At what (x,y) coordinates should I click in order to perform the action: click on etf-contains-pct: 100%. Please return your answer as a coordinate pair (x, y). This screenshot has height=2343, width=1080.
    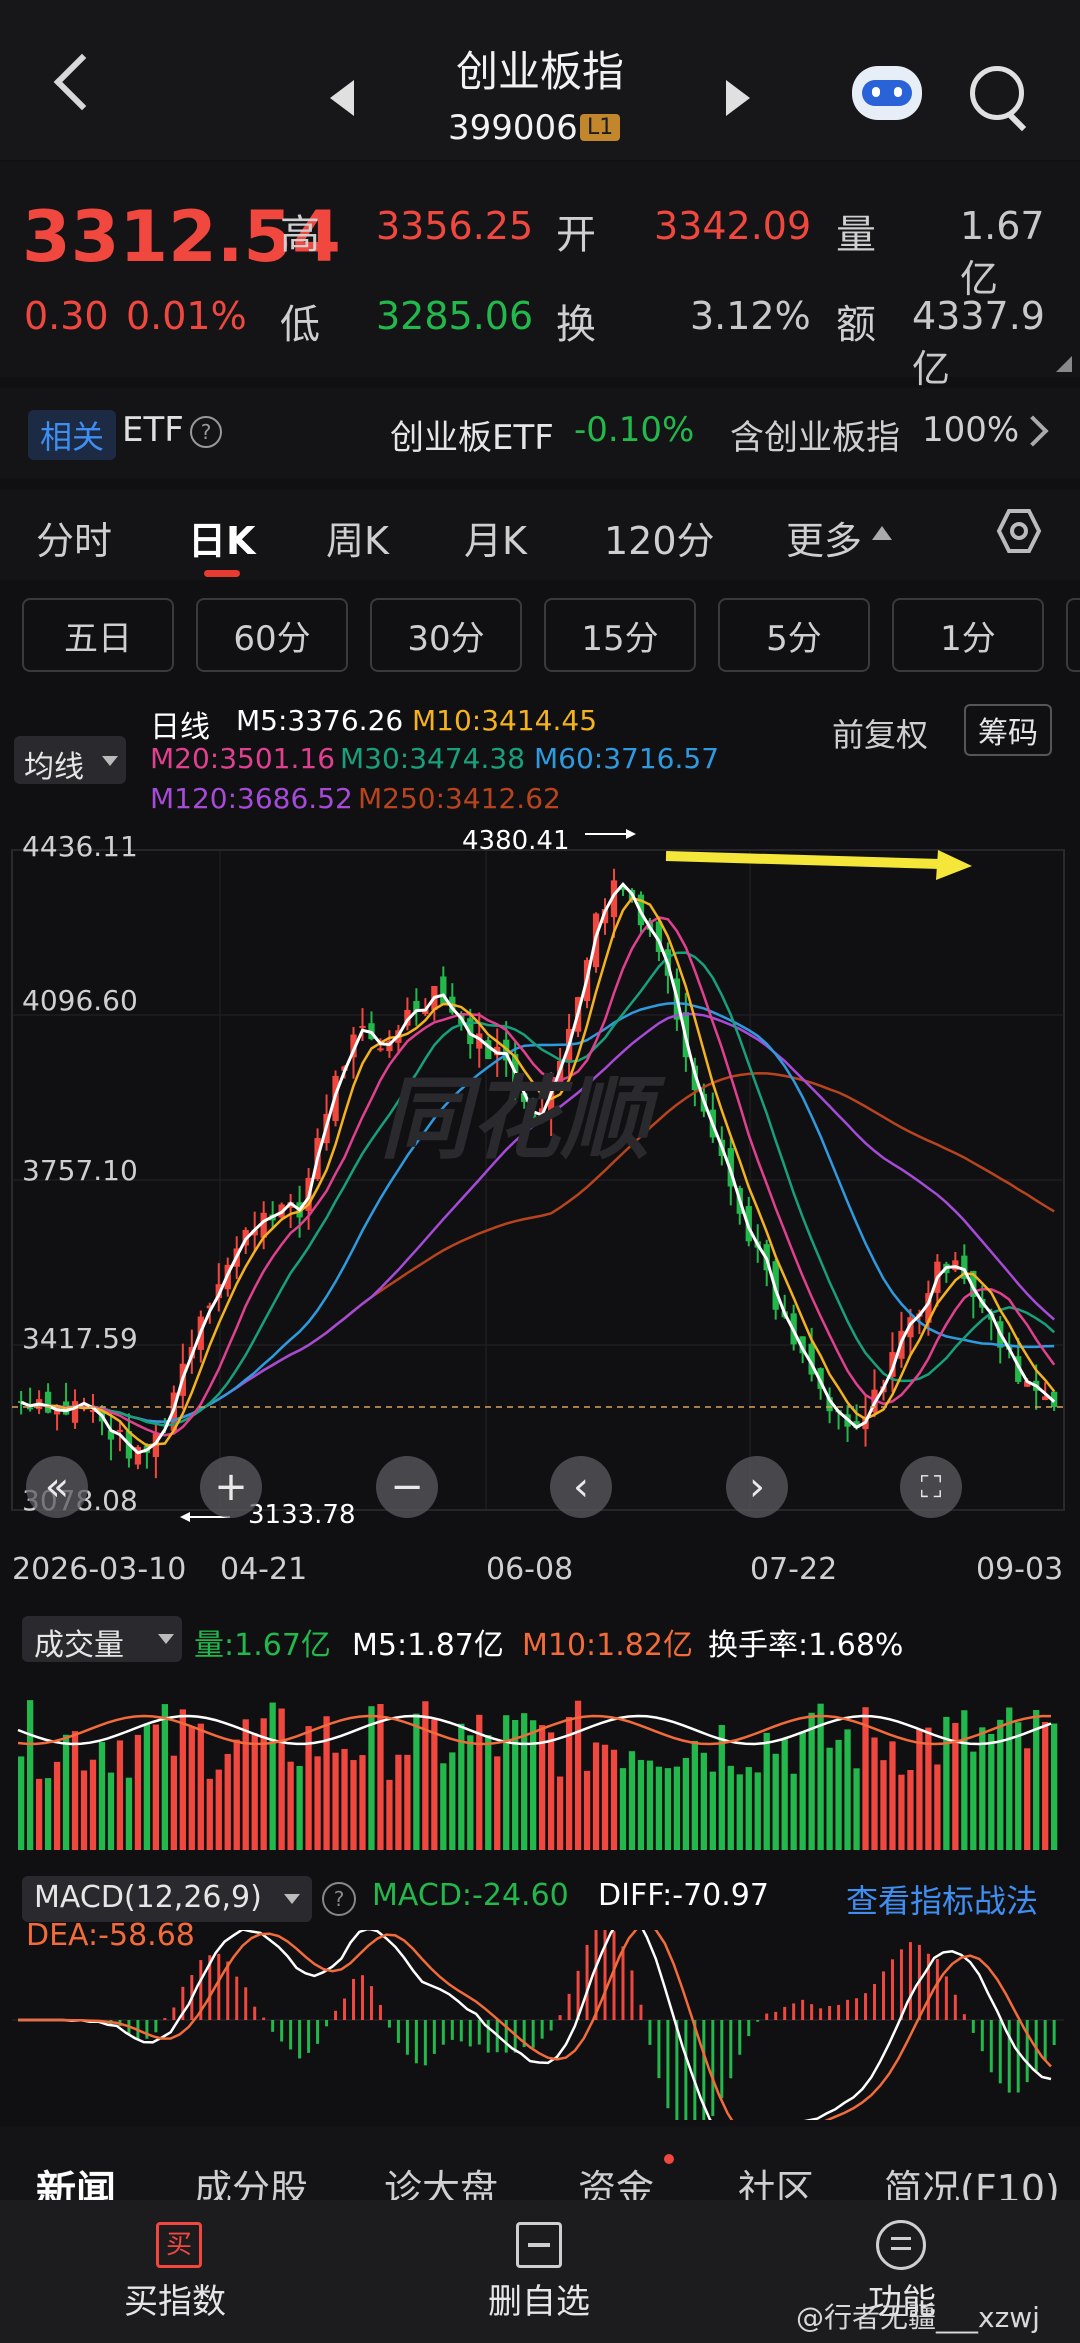
    Looking at the image, I should click on (971, 430).